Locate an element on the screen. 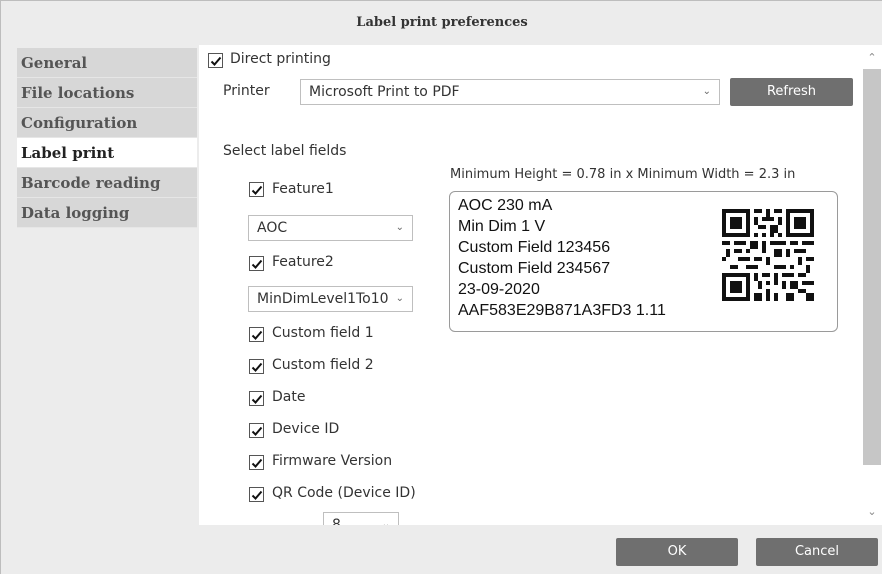 Image resolution: width=882 pixels, height=574 pixels. preview-line-2: Min Dim 1 V is located at coordinates (502, 226).